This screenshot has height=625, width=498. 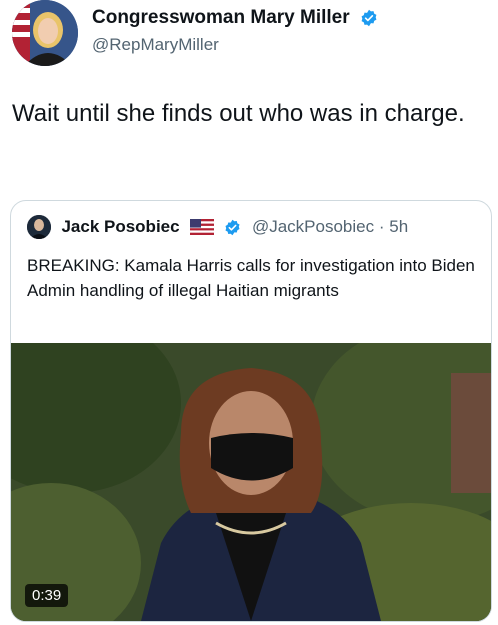 What do you see at coordinates (39, 227) in the screenshot?
I see `quoted-author-avatar` at bounding box center [39, 227].